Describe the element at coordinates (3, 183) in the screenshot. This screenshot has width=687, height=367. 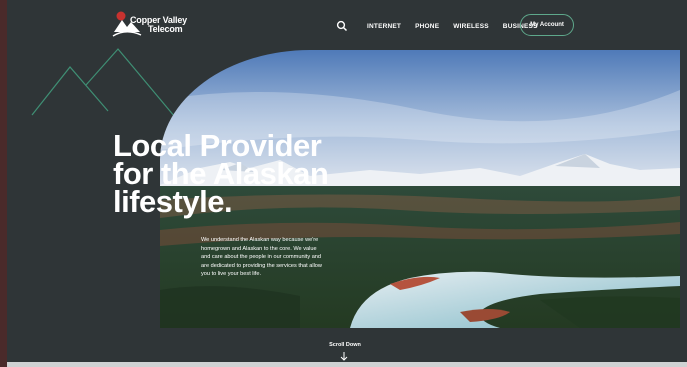
I see `window-edge` at that location.